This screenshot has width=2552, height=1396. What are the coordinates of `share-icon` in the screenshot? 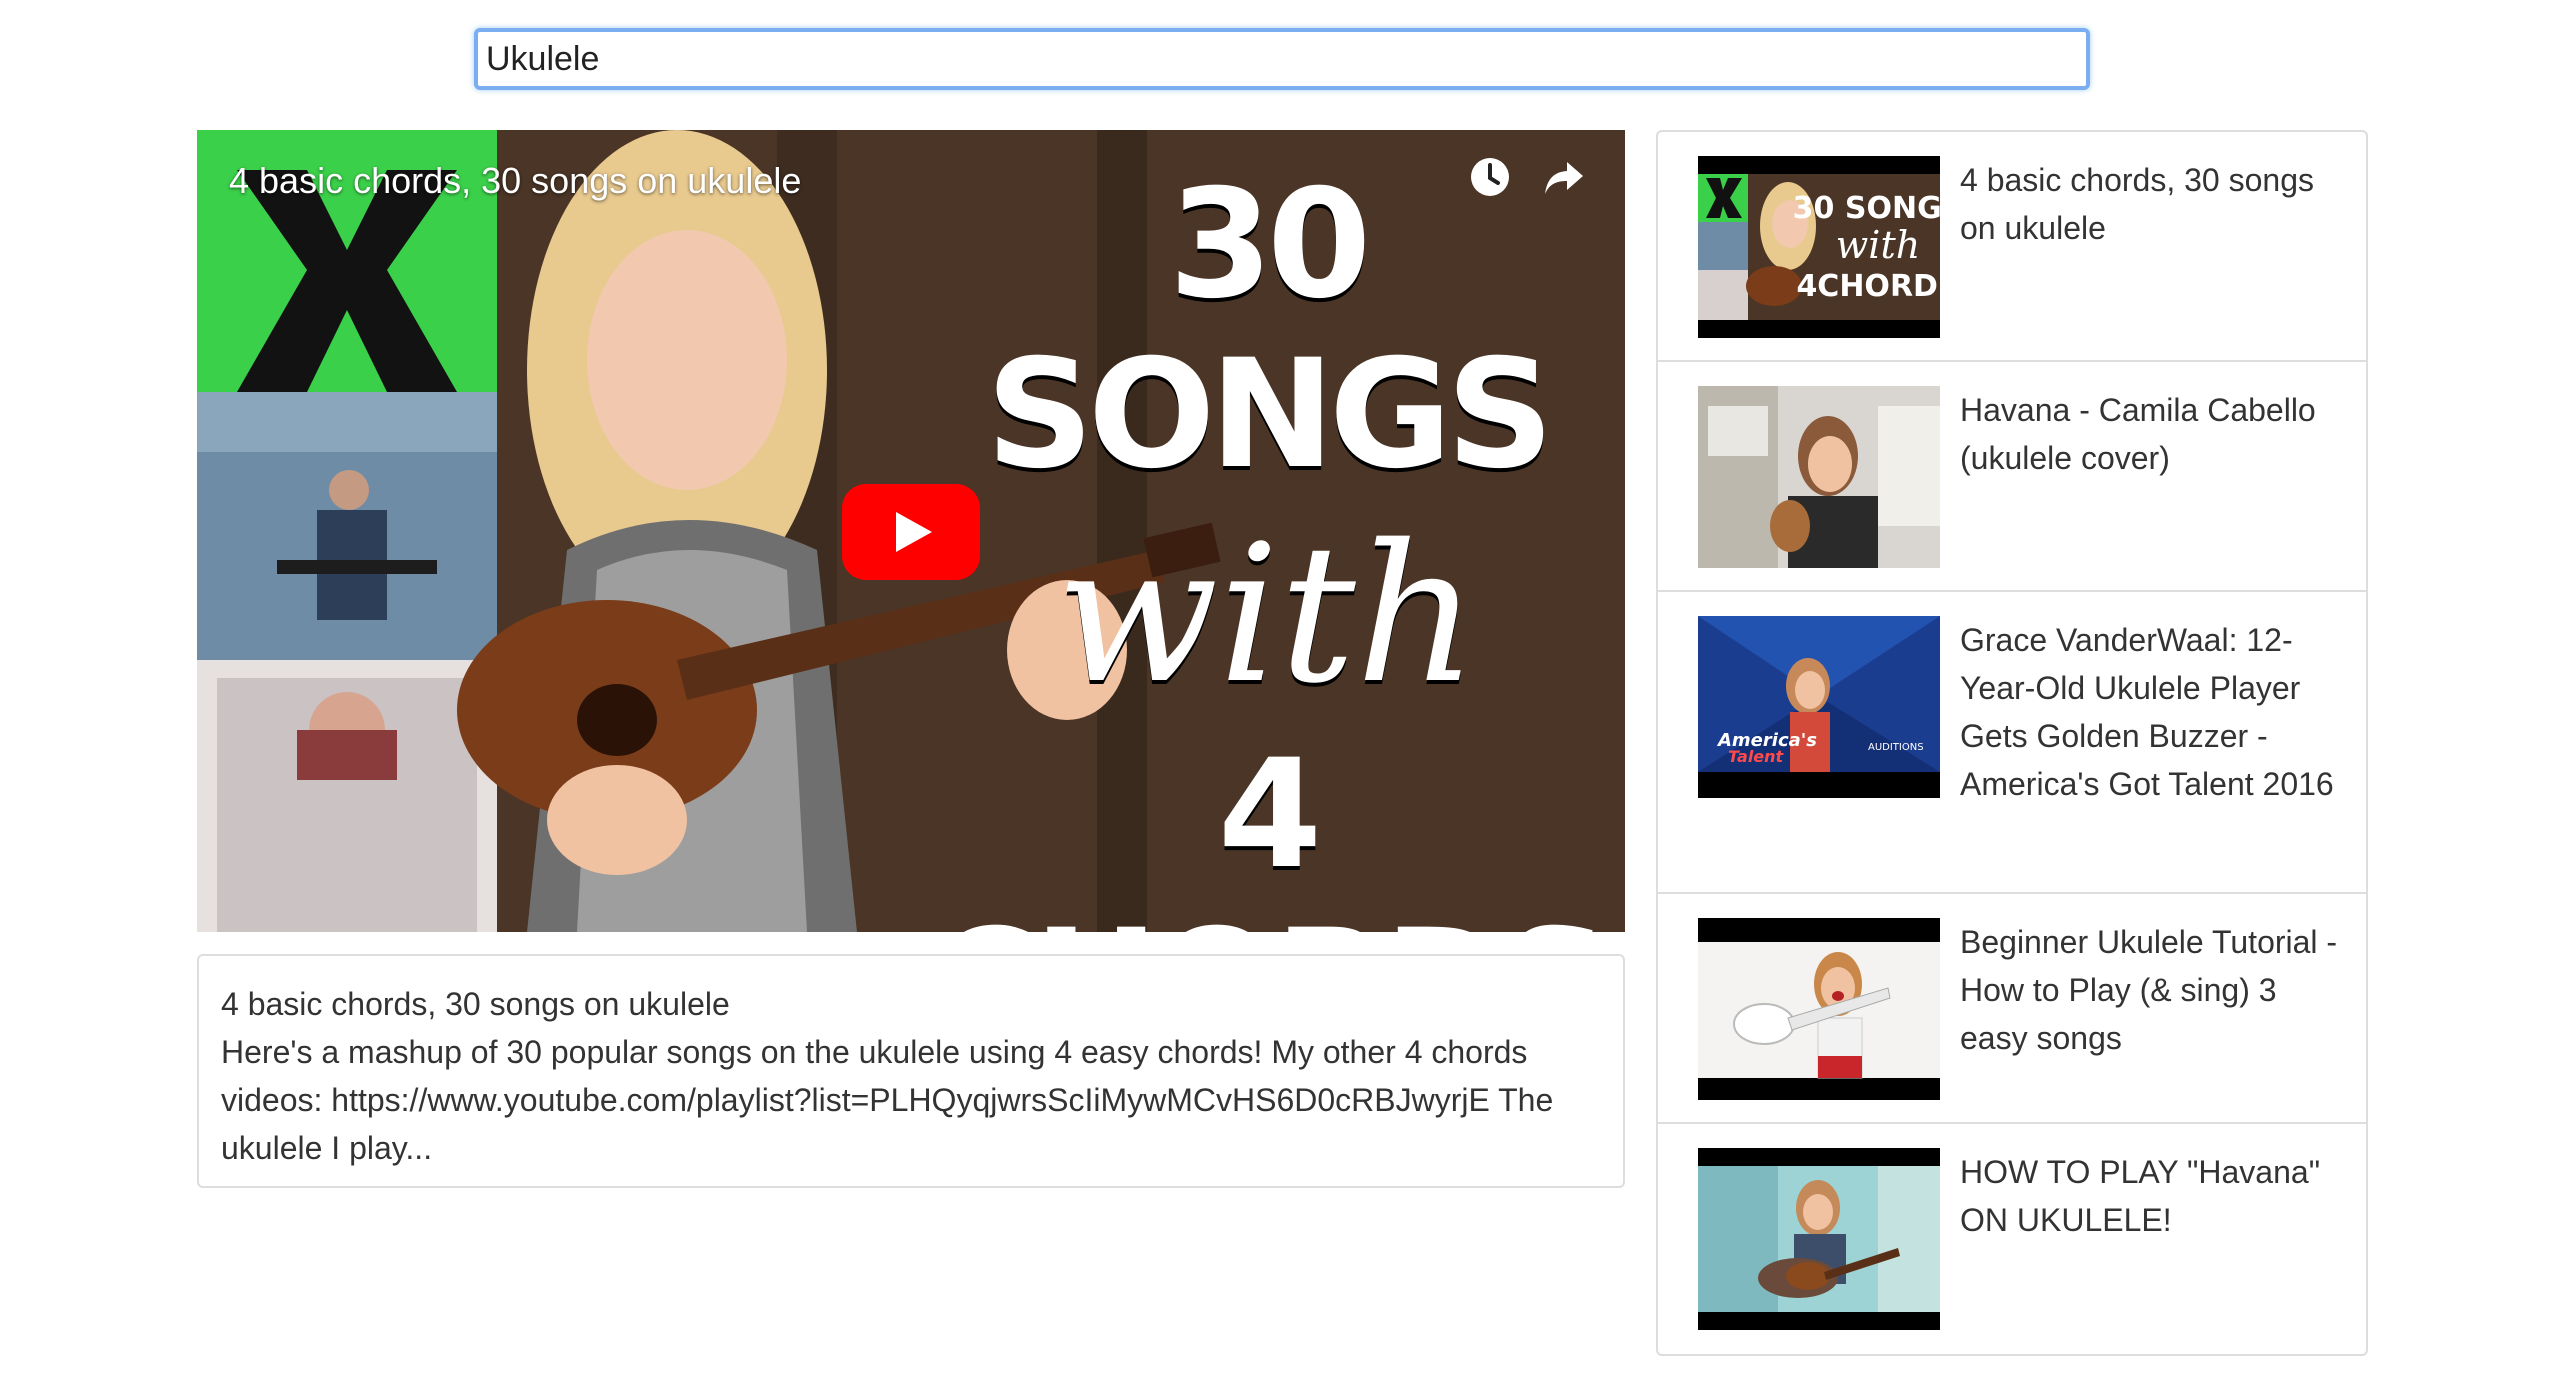 It's located at (1564, 177).